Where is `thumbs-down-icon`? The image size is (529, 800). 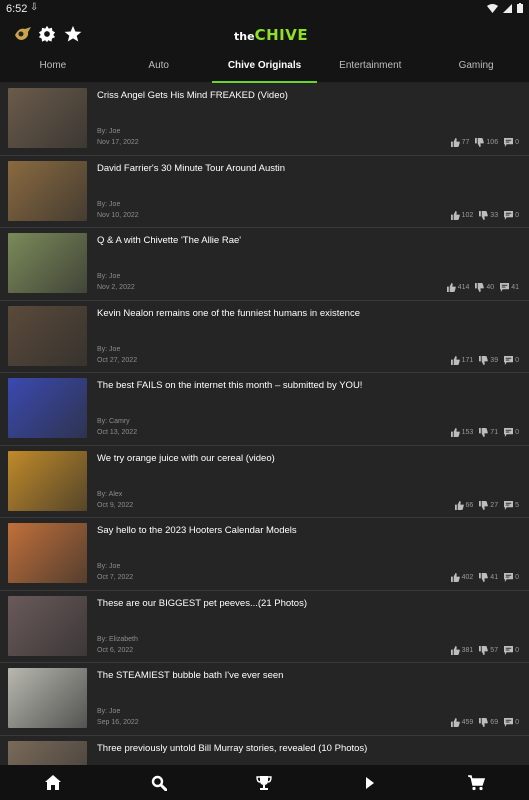
thumbs-down-icon is located at coordinates (484, 577).